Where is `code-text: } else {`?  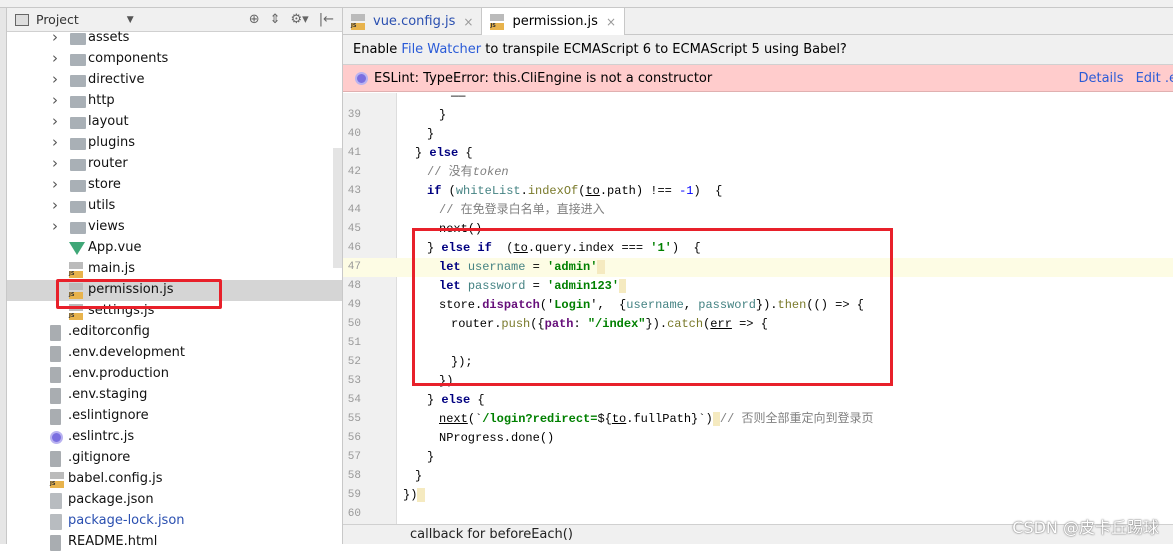
code-text: } else { is located at coordinates (456, 400).